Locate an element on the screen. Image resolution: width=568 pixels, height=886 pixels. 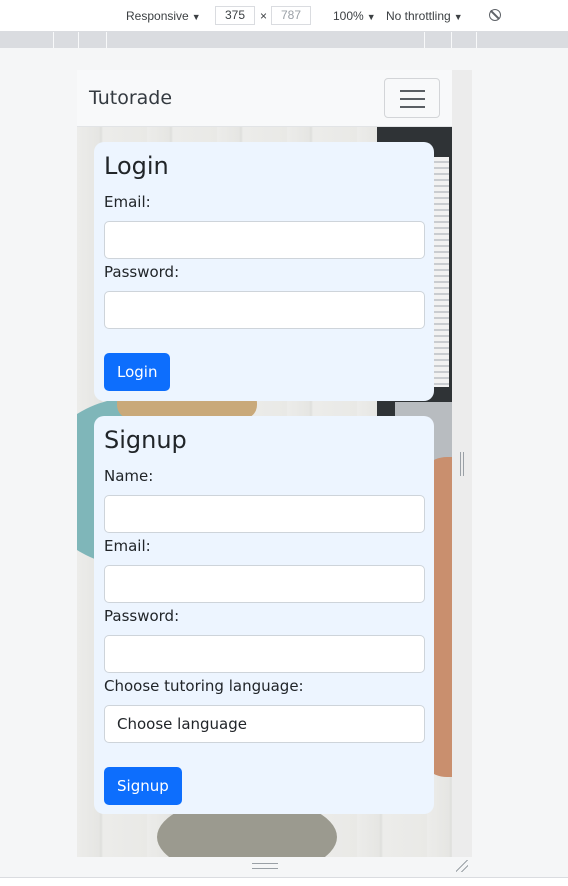
zoom-dropdown: 100% ▼ is located at coordinates (354, 16).